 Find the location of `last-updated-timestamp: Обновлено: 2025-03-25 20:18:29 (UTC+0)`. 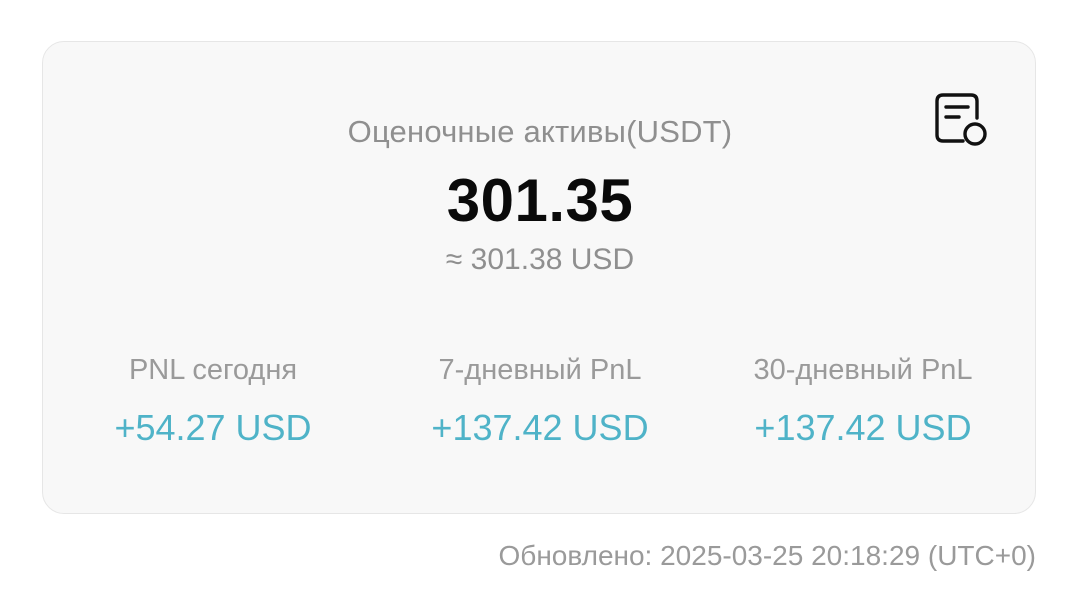

last-updated-timestamp: Обновлено: 2025-03-25 20:18:29 (UTC+0) is located at coordinates (767, 555).